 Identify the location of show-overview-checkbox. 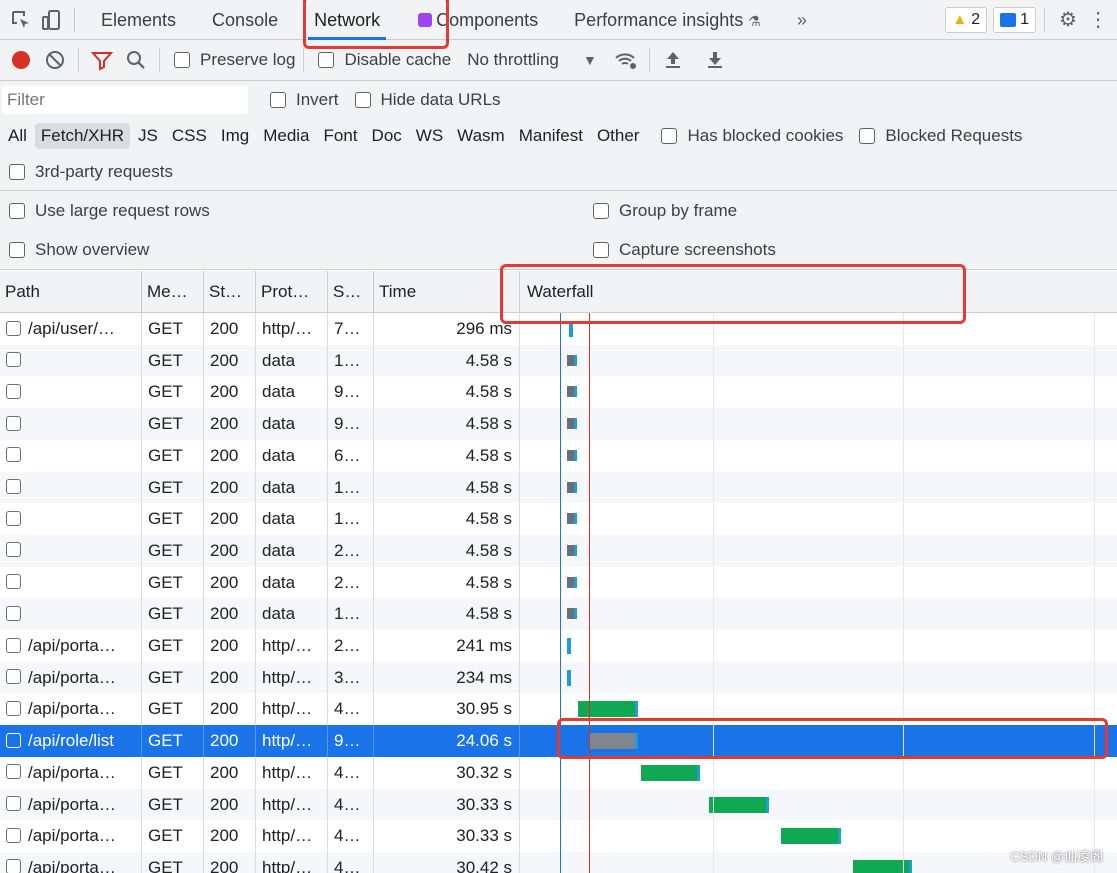
(17, 249).